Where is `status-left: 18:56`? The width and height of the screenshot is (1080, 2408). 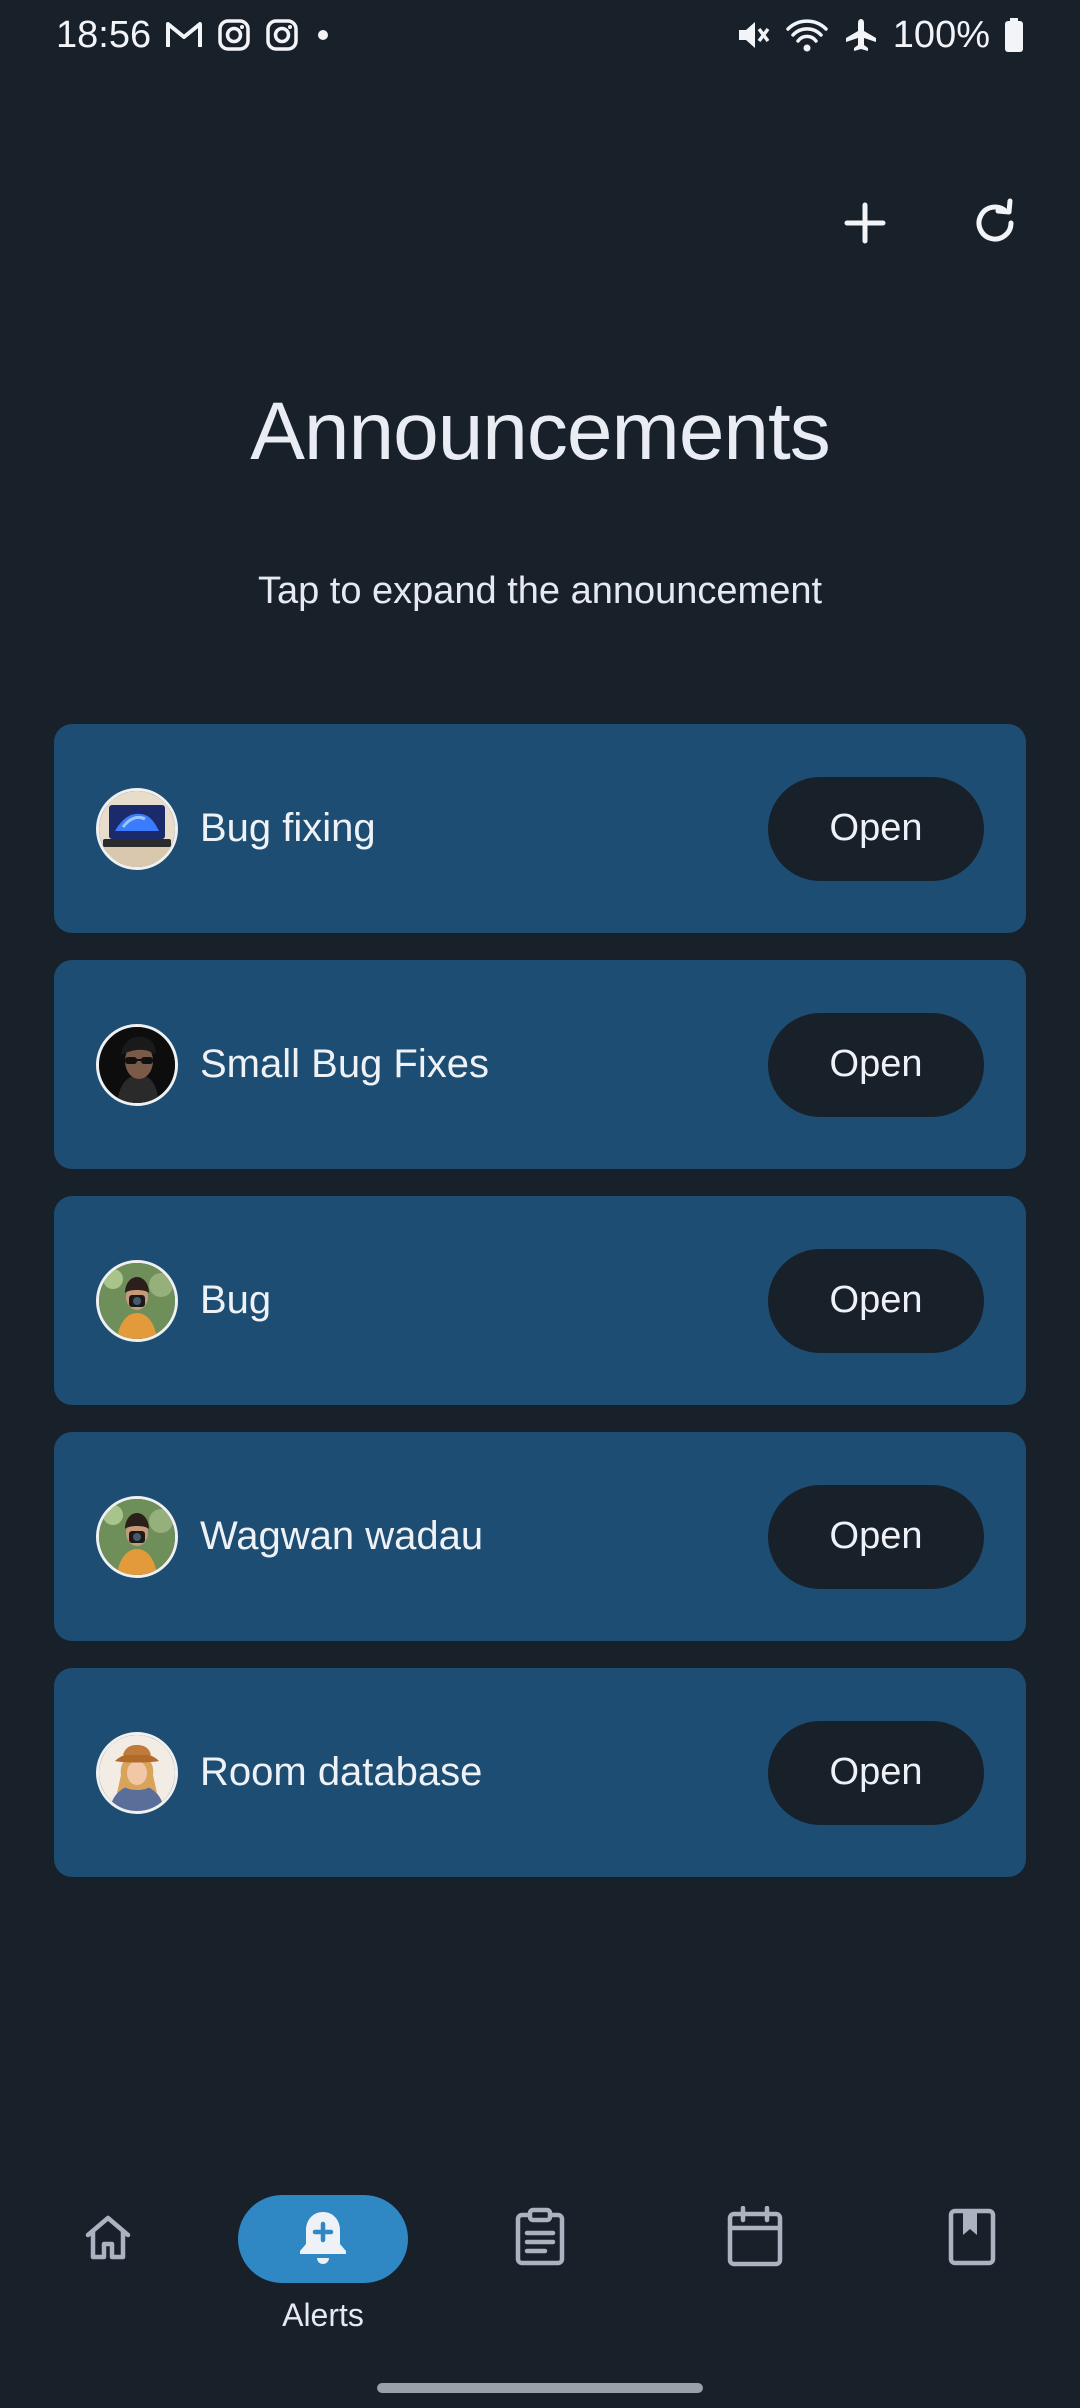
status-left: 18:56 is located at coordinates (194, 35).